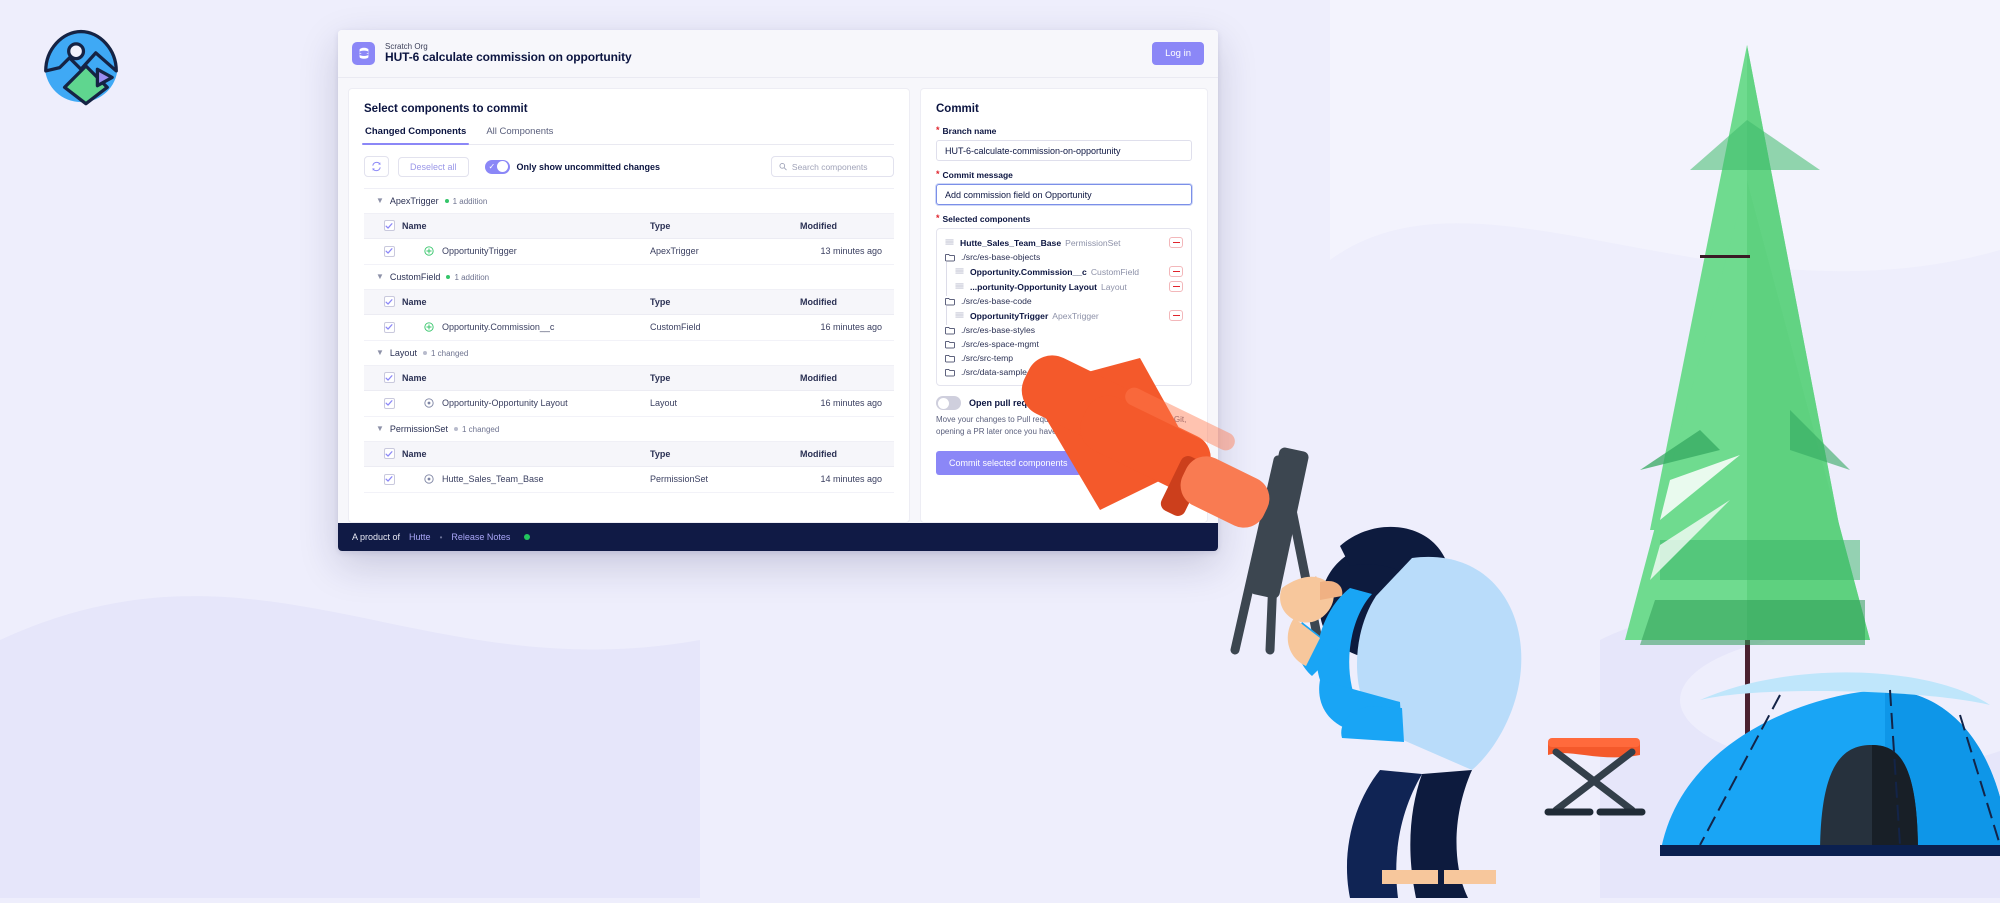 The height and width of the screenshot is (903, 2000). Describe the element at coordinates (778, 537) in the screenshot. I see `app-footer: A product of Hutte • Release Notes` at that location.